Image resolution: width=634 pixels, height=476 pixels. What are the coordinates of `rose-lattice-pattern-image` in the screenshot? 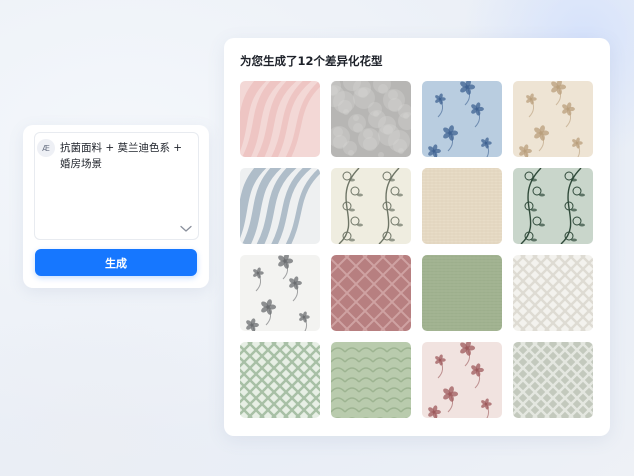 It's located at (371, 293).